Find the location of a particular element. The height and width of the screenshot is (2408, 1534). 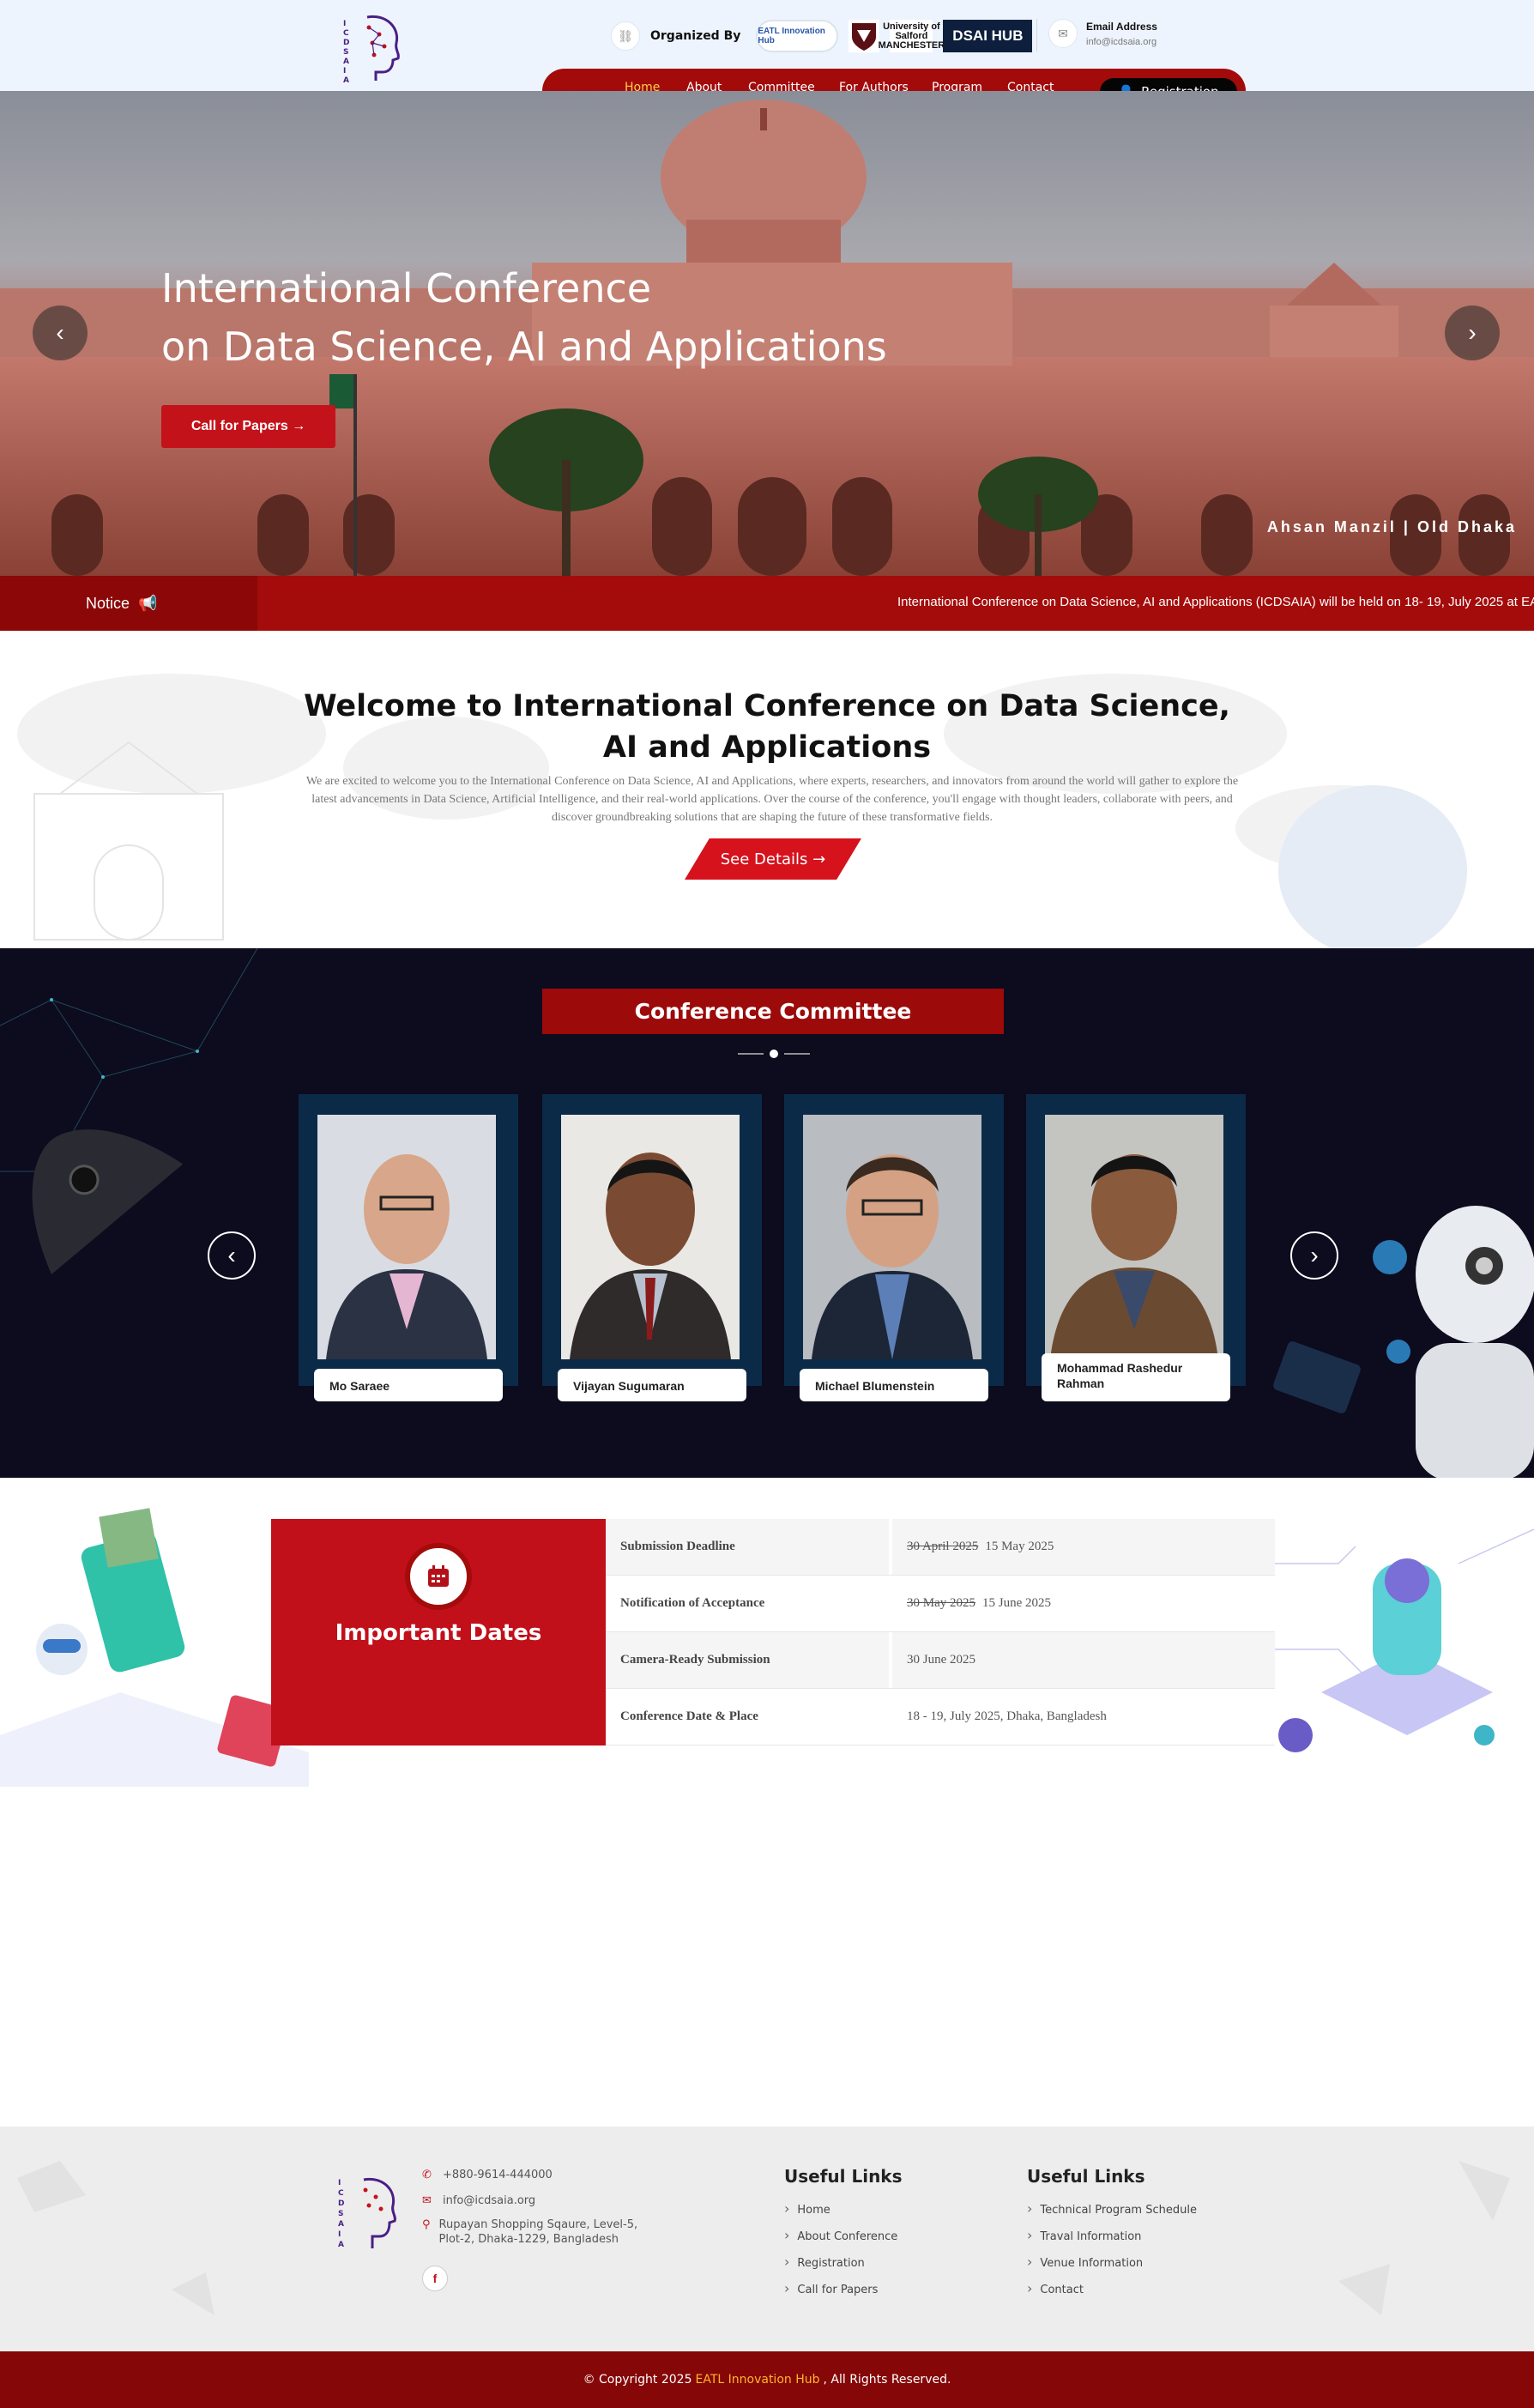

footer-logo: ICDSAIA is located at coordinates (367, 2211).